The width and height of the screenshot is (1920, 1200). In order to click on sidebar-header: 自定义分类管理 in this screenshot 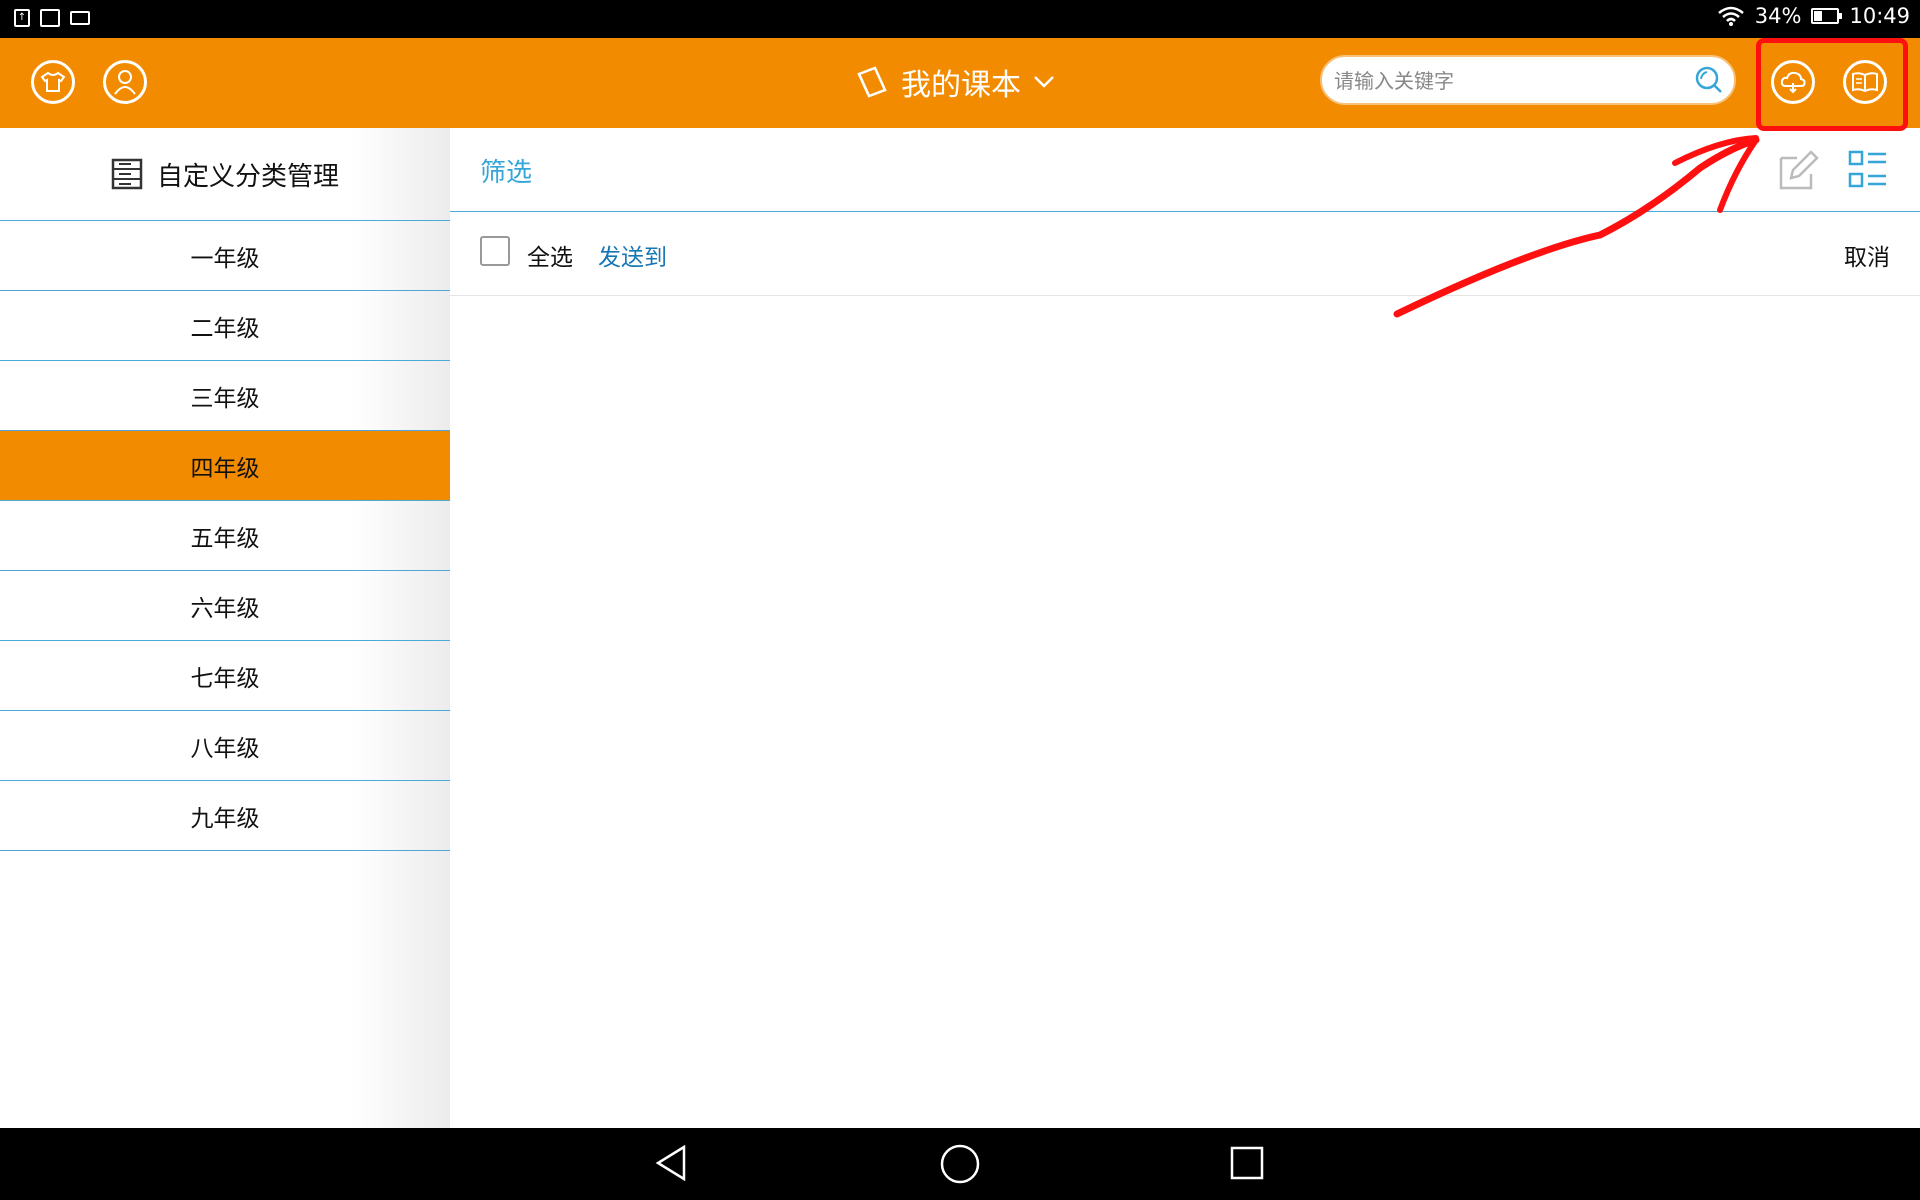, I will do `click(225, 174)`.